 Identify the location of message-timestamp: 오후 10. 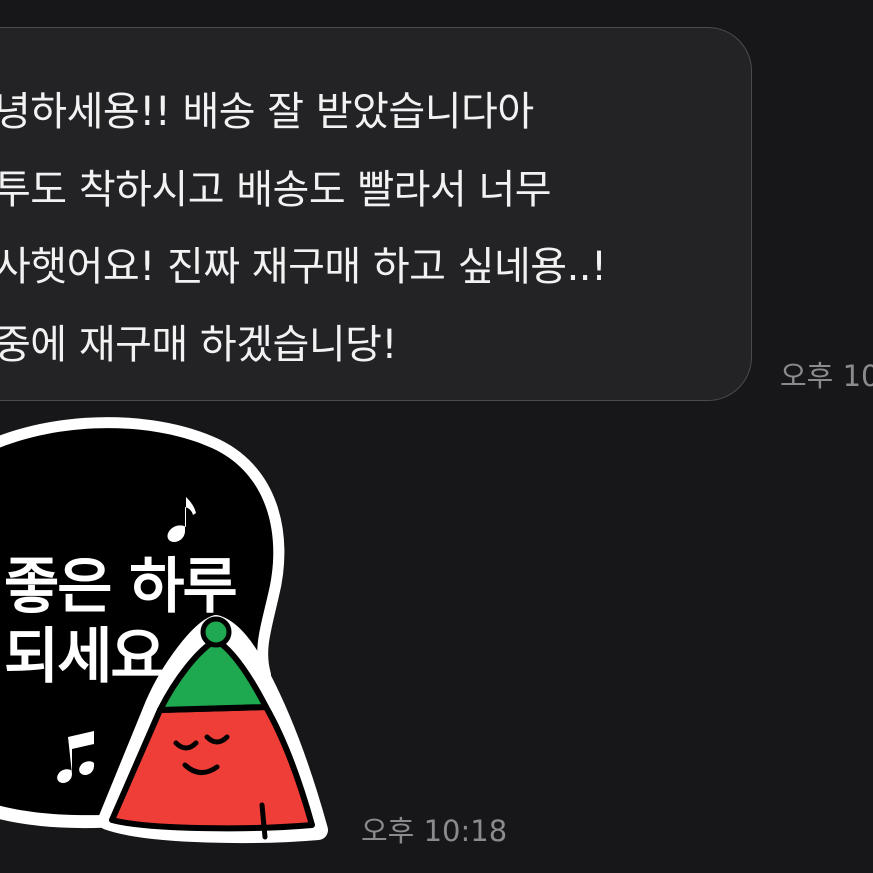
(826, 376).